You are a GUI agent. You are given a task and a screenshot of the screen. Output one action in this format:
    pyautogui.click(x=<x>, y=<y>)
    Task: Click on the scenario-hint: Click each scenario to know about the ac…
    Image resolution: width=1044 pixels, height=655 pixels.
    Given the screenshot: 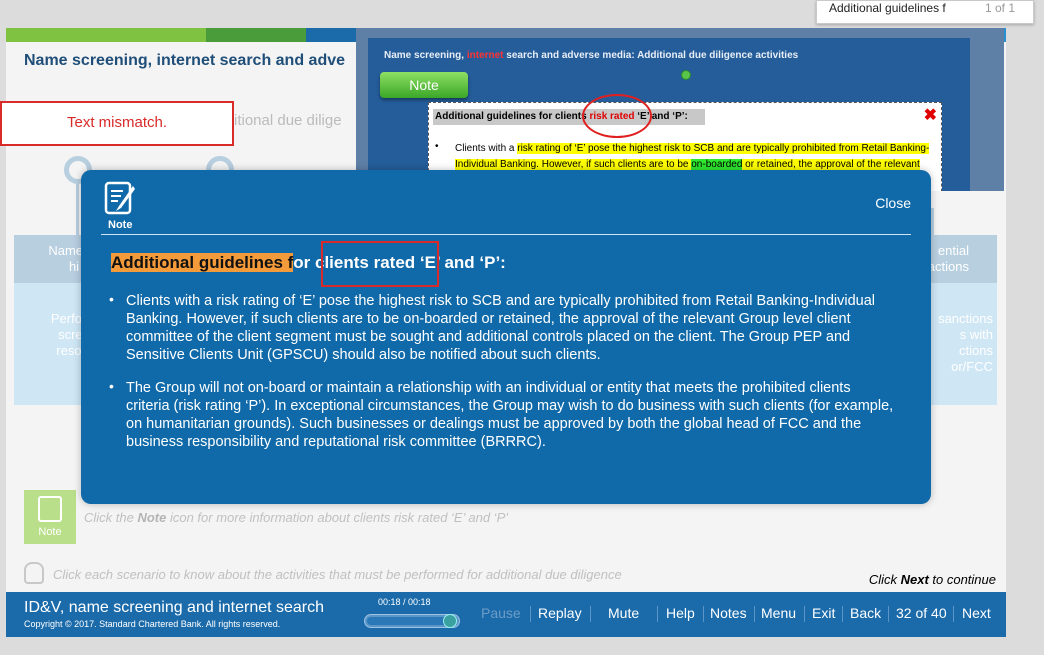 What is the action you would take?
    pyautogui.click(x=337, y=574)
    